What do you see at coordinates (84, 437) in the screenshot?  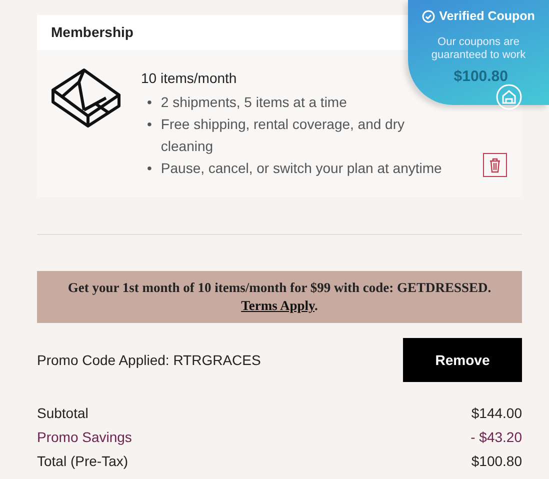 I see `total-label: Promo Savings` at bounding box center [84, 437].